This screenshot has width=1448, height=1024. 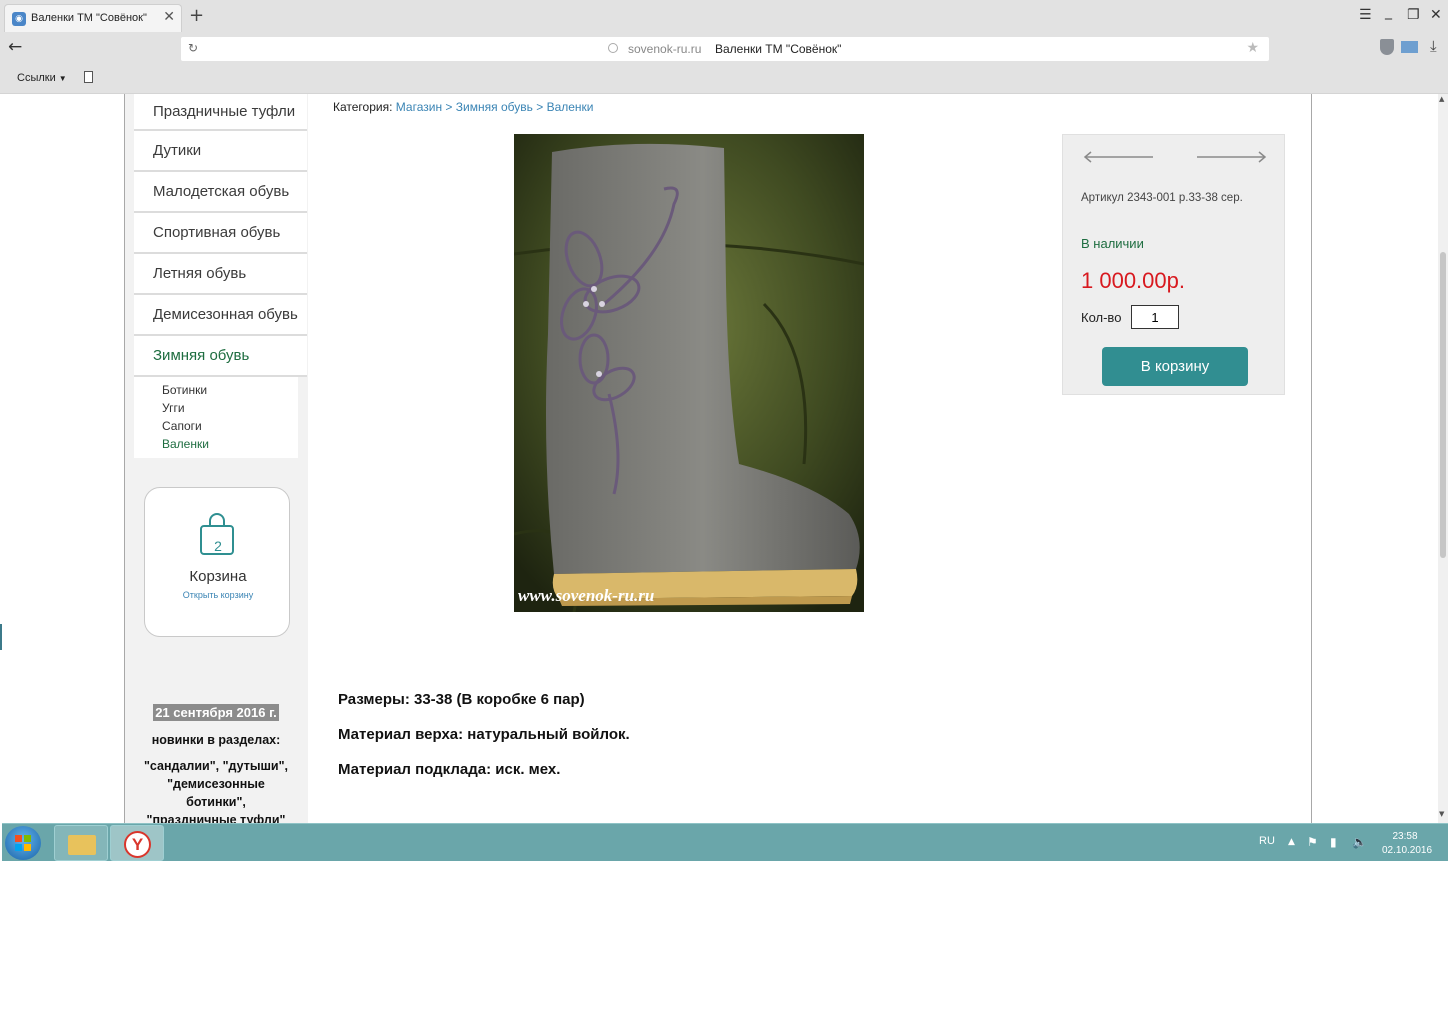 I want to click on photo-watermark: www.sovenok-ru.ru, so click(x=586, y=595).